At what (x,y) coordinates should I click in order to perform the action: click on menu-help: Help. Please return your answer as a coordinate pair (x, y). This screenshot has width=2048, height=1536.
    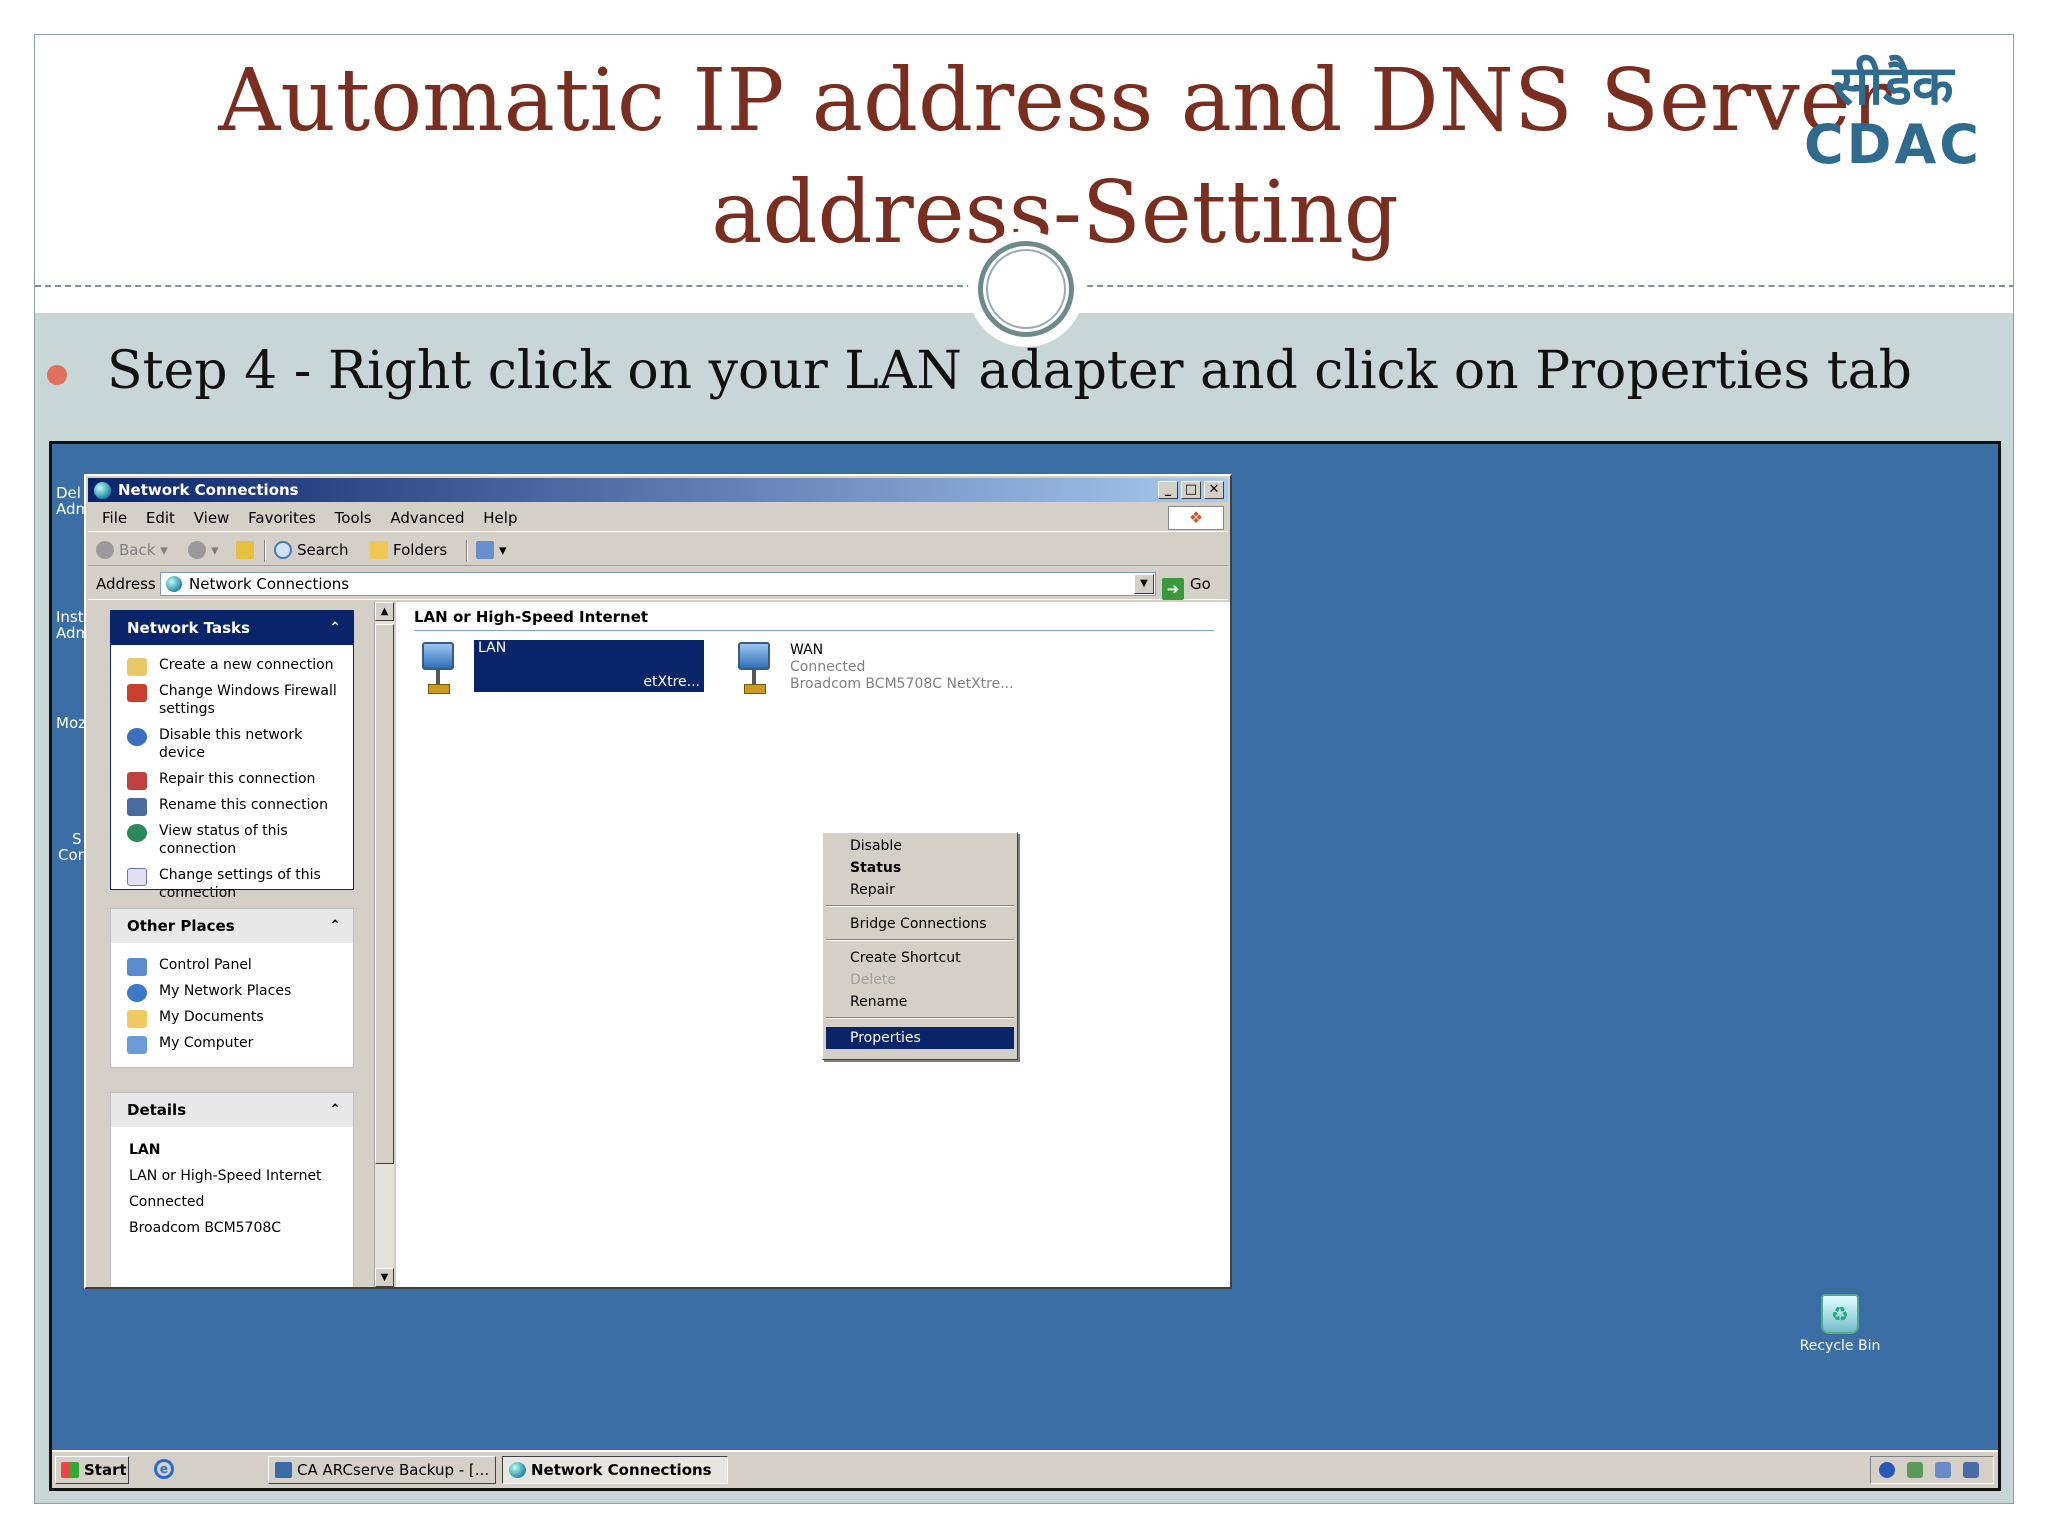
    Looking at the image, I should click on (500, 518).